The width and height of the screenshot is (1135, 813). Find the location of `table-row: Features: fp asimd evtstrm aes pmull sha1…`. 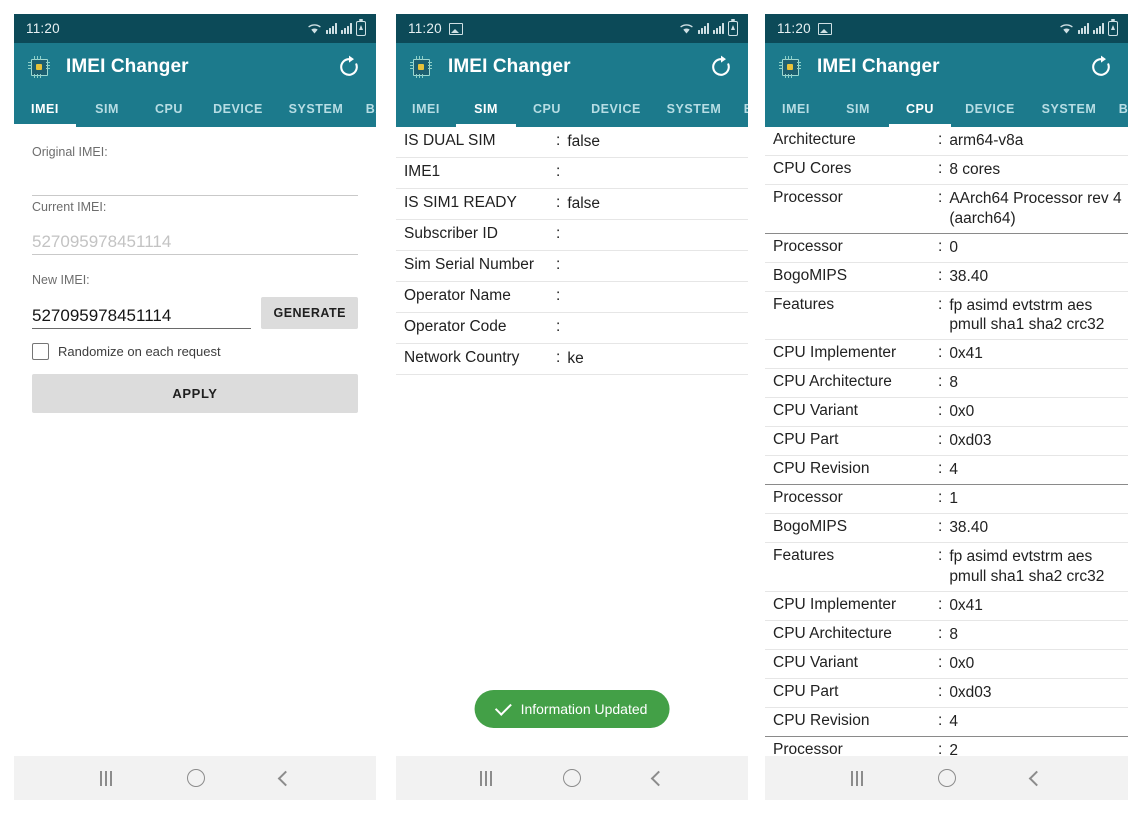

table-row: Features: fp asimd evtstrm aes pmull sha1… is located at coordinates (946, 567).